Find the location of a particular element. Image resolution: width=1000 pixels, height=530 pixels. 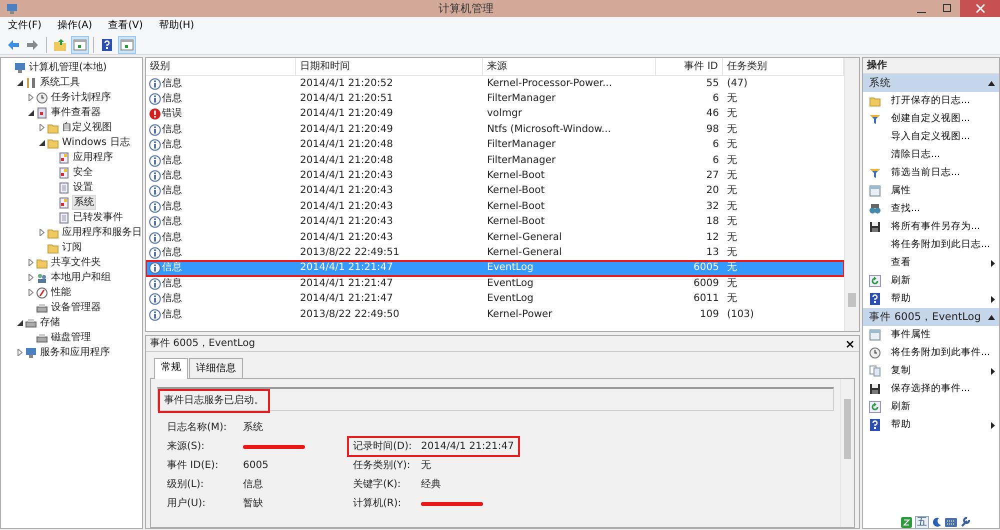

tree-item: 任务计划程序 is located at coordinates (81, 97).